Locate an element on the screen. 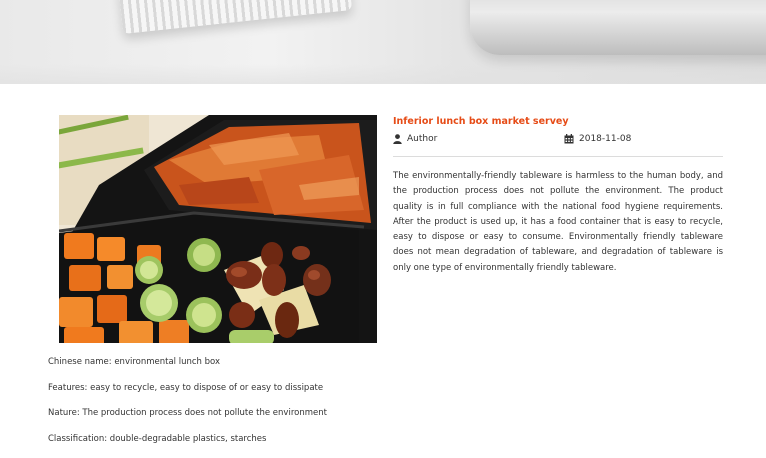  author-name: Author is located at coordinates (422, 139).